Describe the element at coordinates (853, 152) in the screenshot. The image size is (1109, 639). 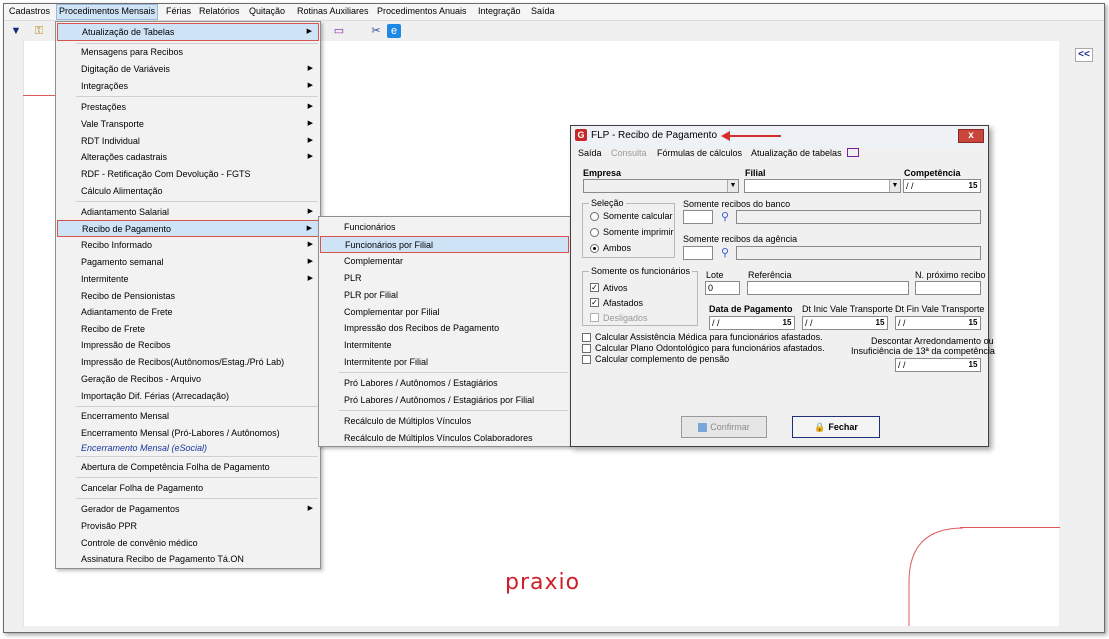
I see `monitor-icon` at that location.